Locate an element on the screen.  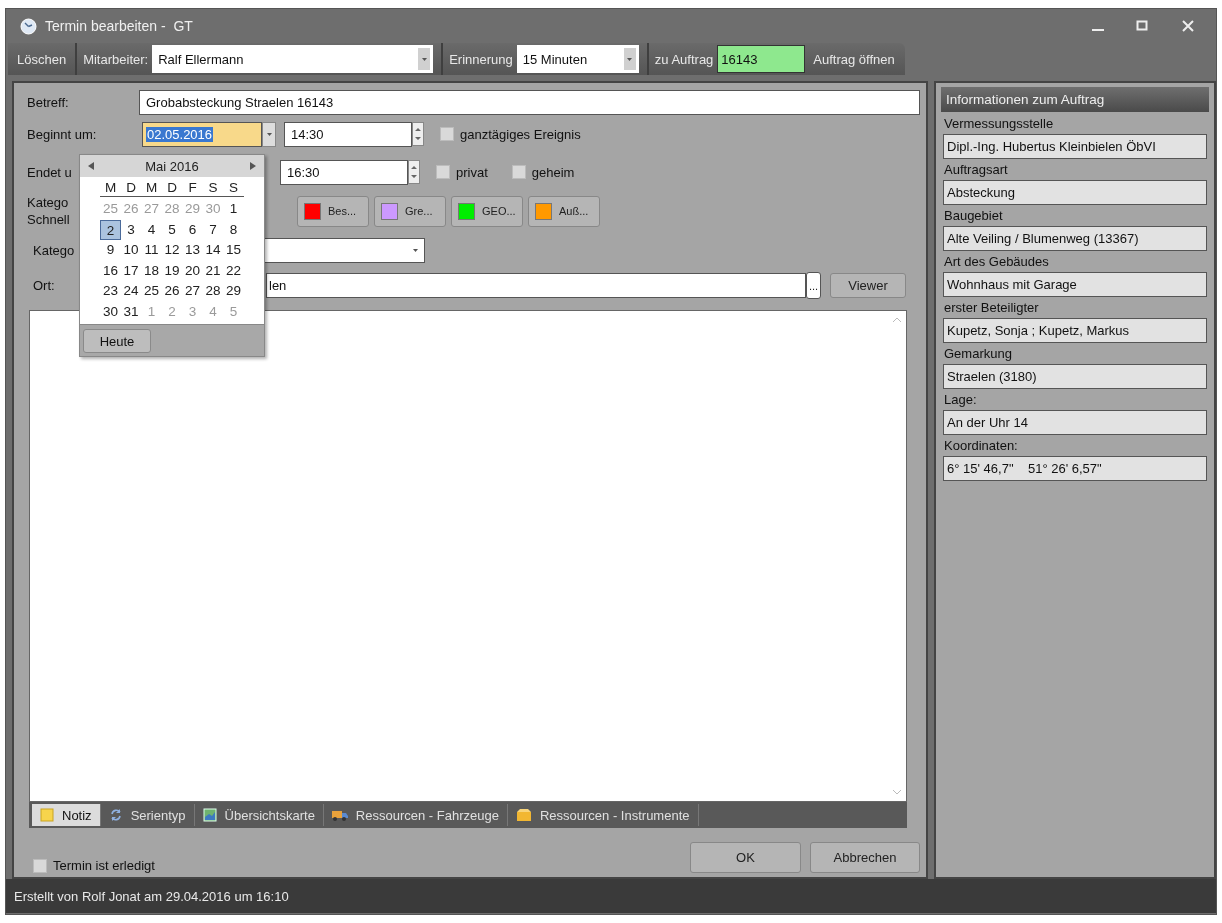
box-icon is located at coordinates (523, 815).